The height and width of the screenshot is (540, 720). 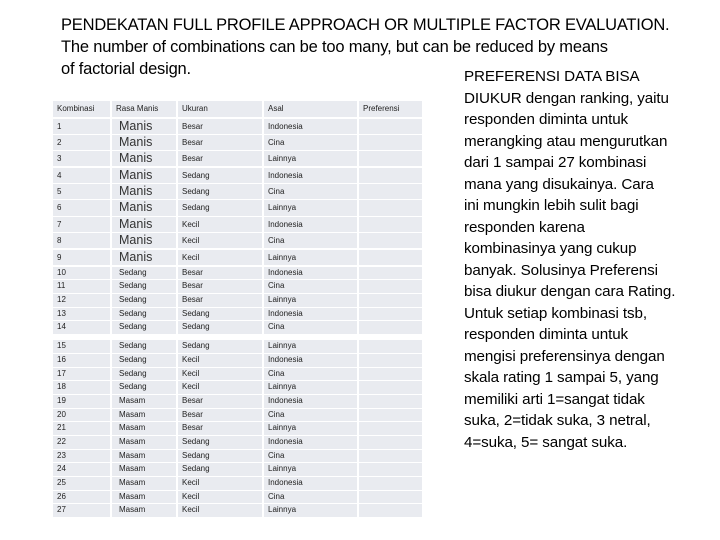 I want to click on table-row: 5 Manis Sedang Cina, so click(x=237, y=192).